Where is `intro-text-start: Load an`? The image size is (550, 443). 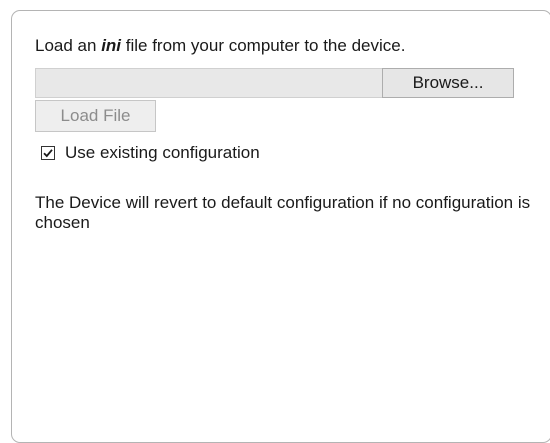
intro-text-start: Load an is located at coordinates (68, 45).